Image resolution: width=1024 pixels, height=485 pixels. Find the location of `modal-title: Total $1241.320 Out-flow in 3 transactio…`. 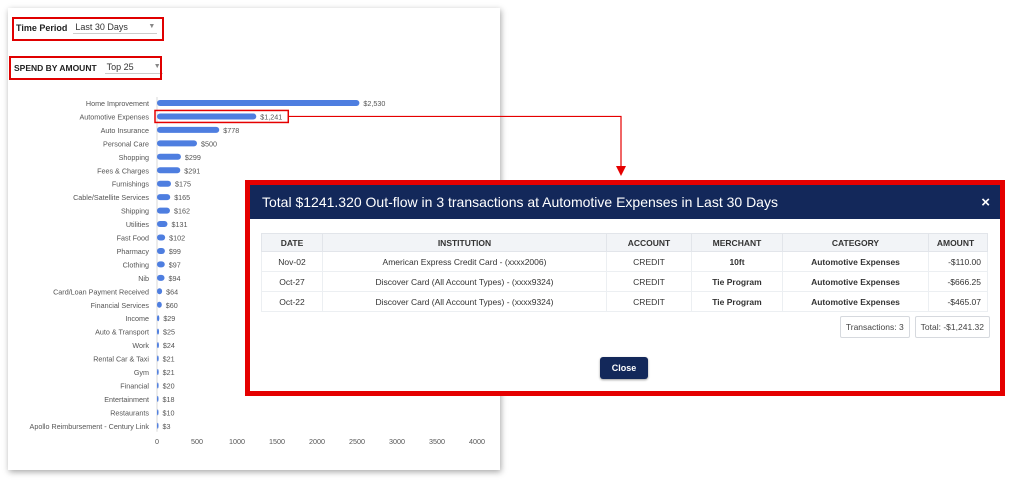

modal-title: Total $1241.320 Out-flow in 3 transactio… is located at coordinates (520, 202).